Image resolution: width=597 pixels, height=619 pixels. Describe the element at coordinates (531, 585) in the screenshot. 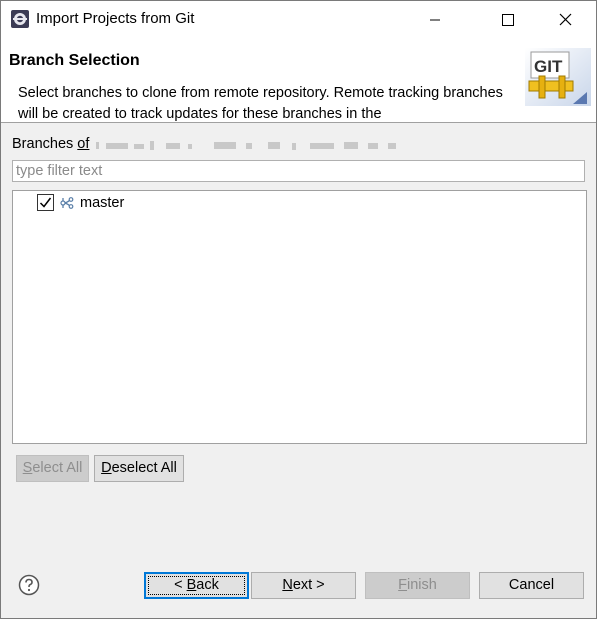

I see `cancel-button: Cancel` at that location.